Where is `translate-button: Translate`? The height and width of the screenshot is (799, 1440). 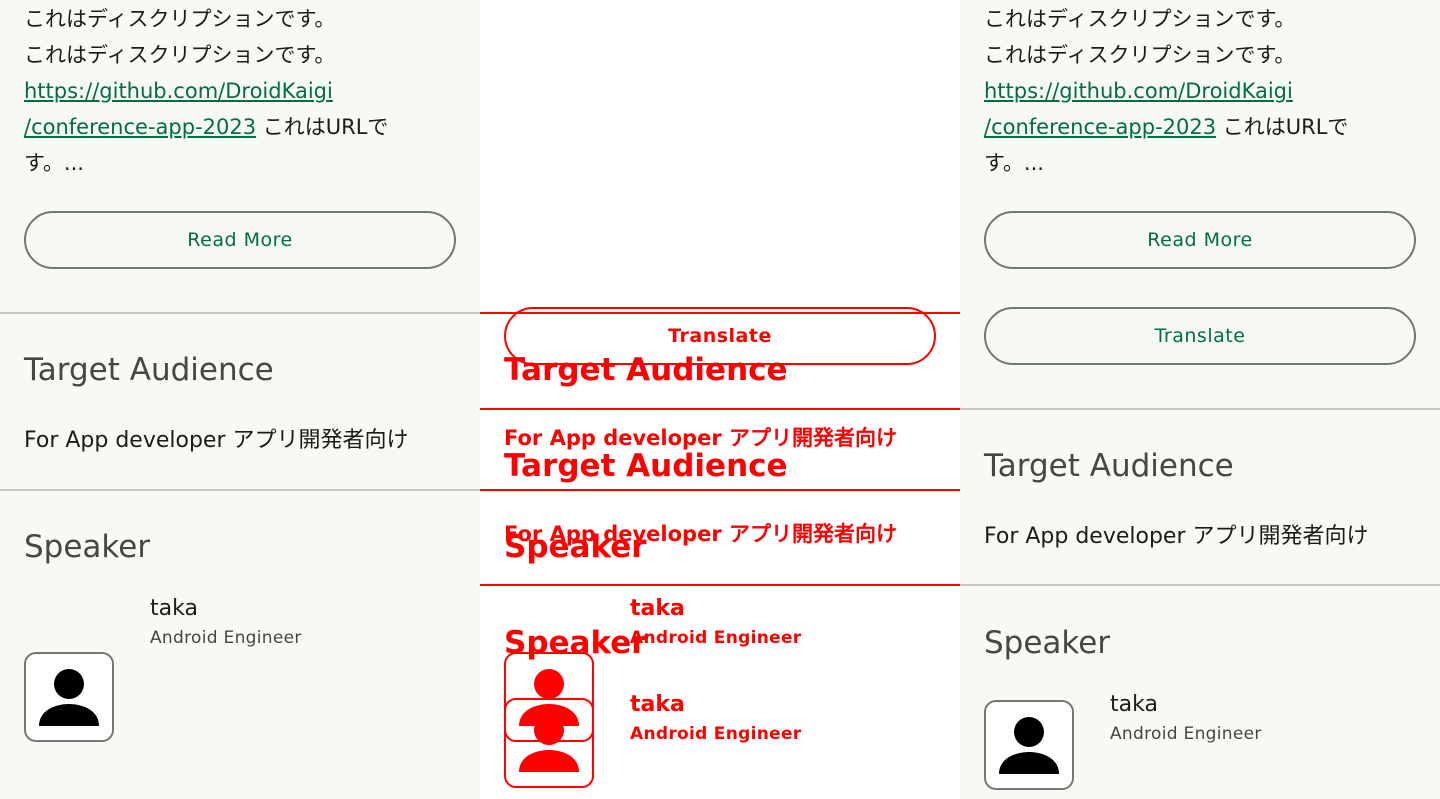 translate-button: Translate is located at coordinates (1200, 336).